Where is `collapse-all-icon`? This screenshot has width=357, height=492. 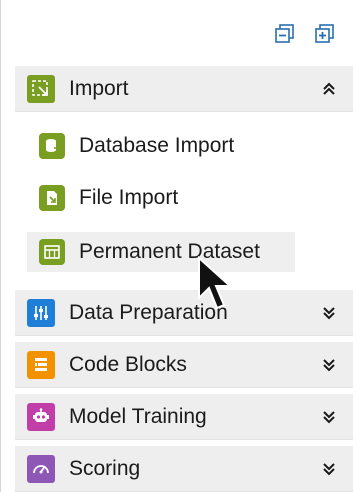 collapse-all-icon is located at coordinates (284, 33).